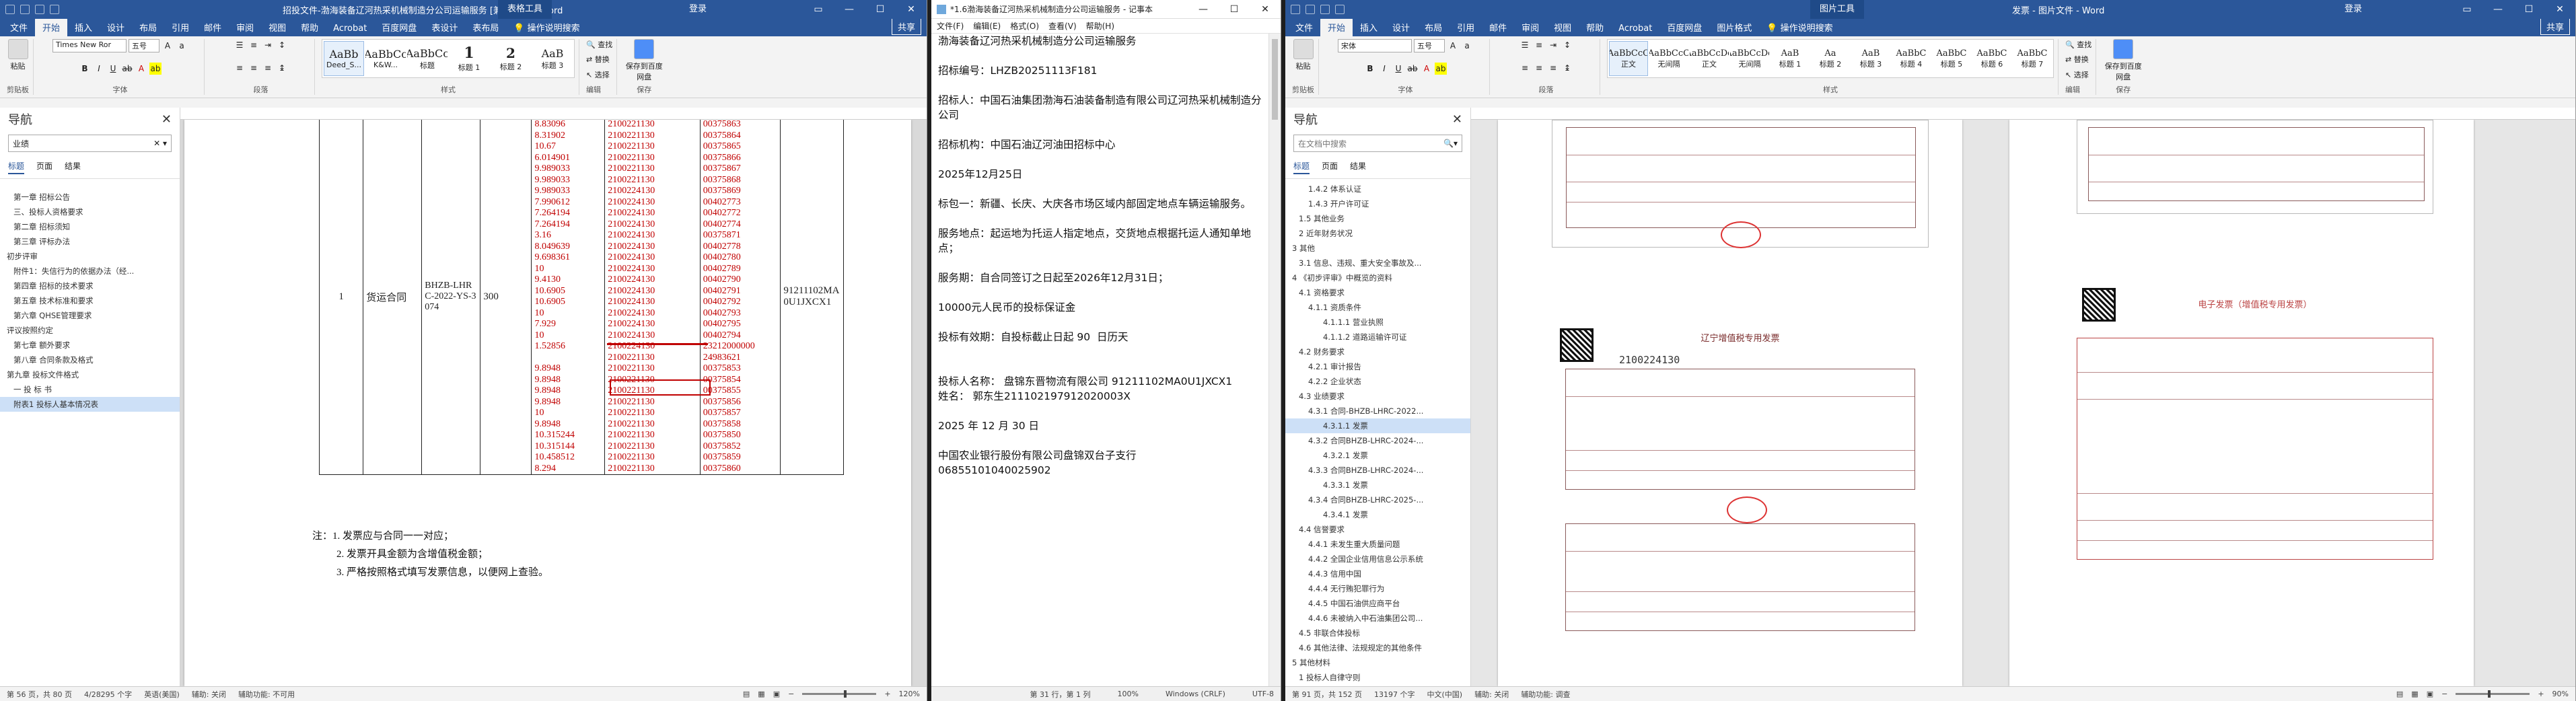 The width and height of the screenshot is (2576, 701). I want to click on align-left-icon: ≡, so click(240, 68).